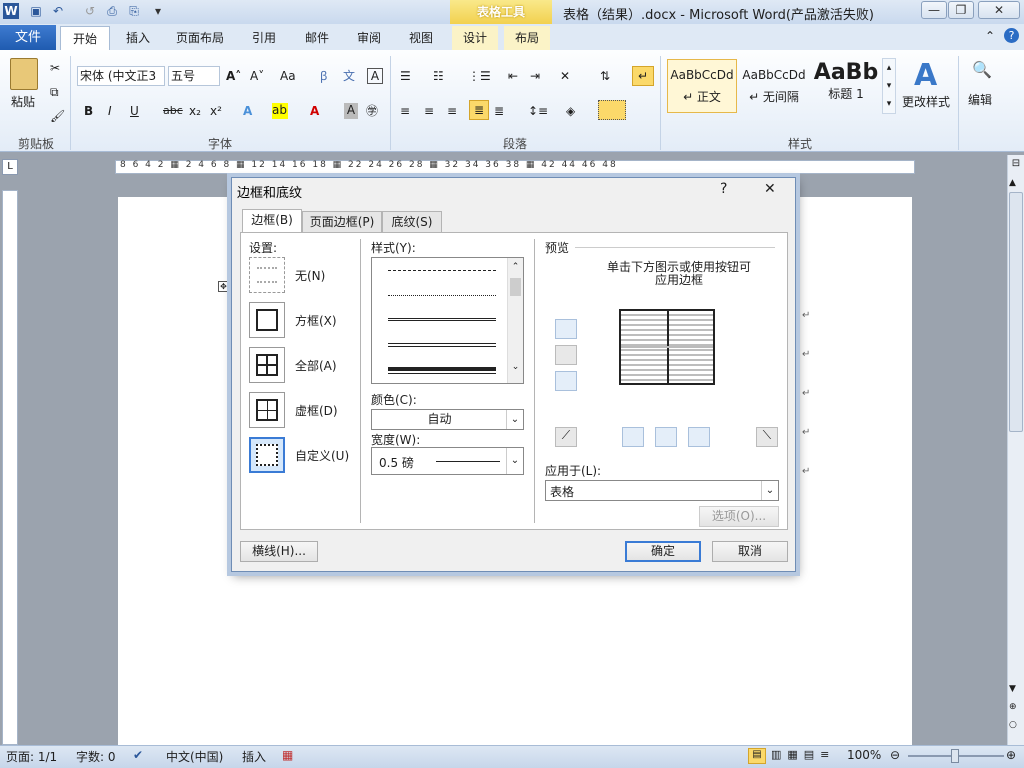 The image size is (1024, 768). I want to click on cancel-button: 取消, so click(750, 551).